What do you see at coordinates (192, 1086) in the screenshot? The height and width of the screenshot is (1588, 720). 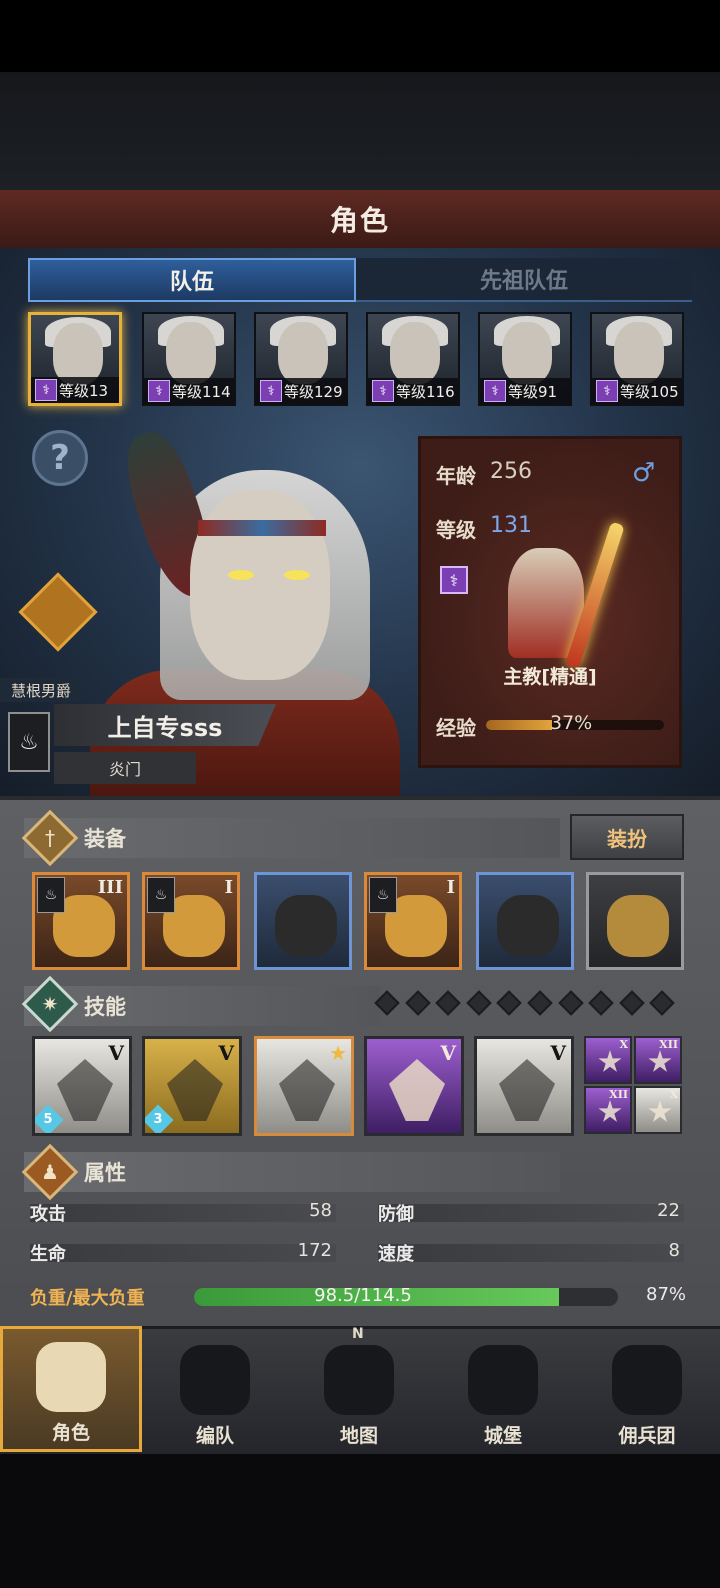 I see `skill-slot: V3` at bounding box center [192, 1086].